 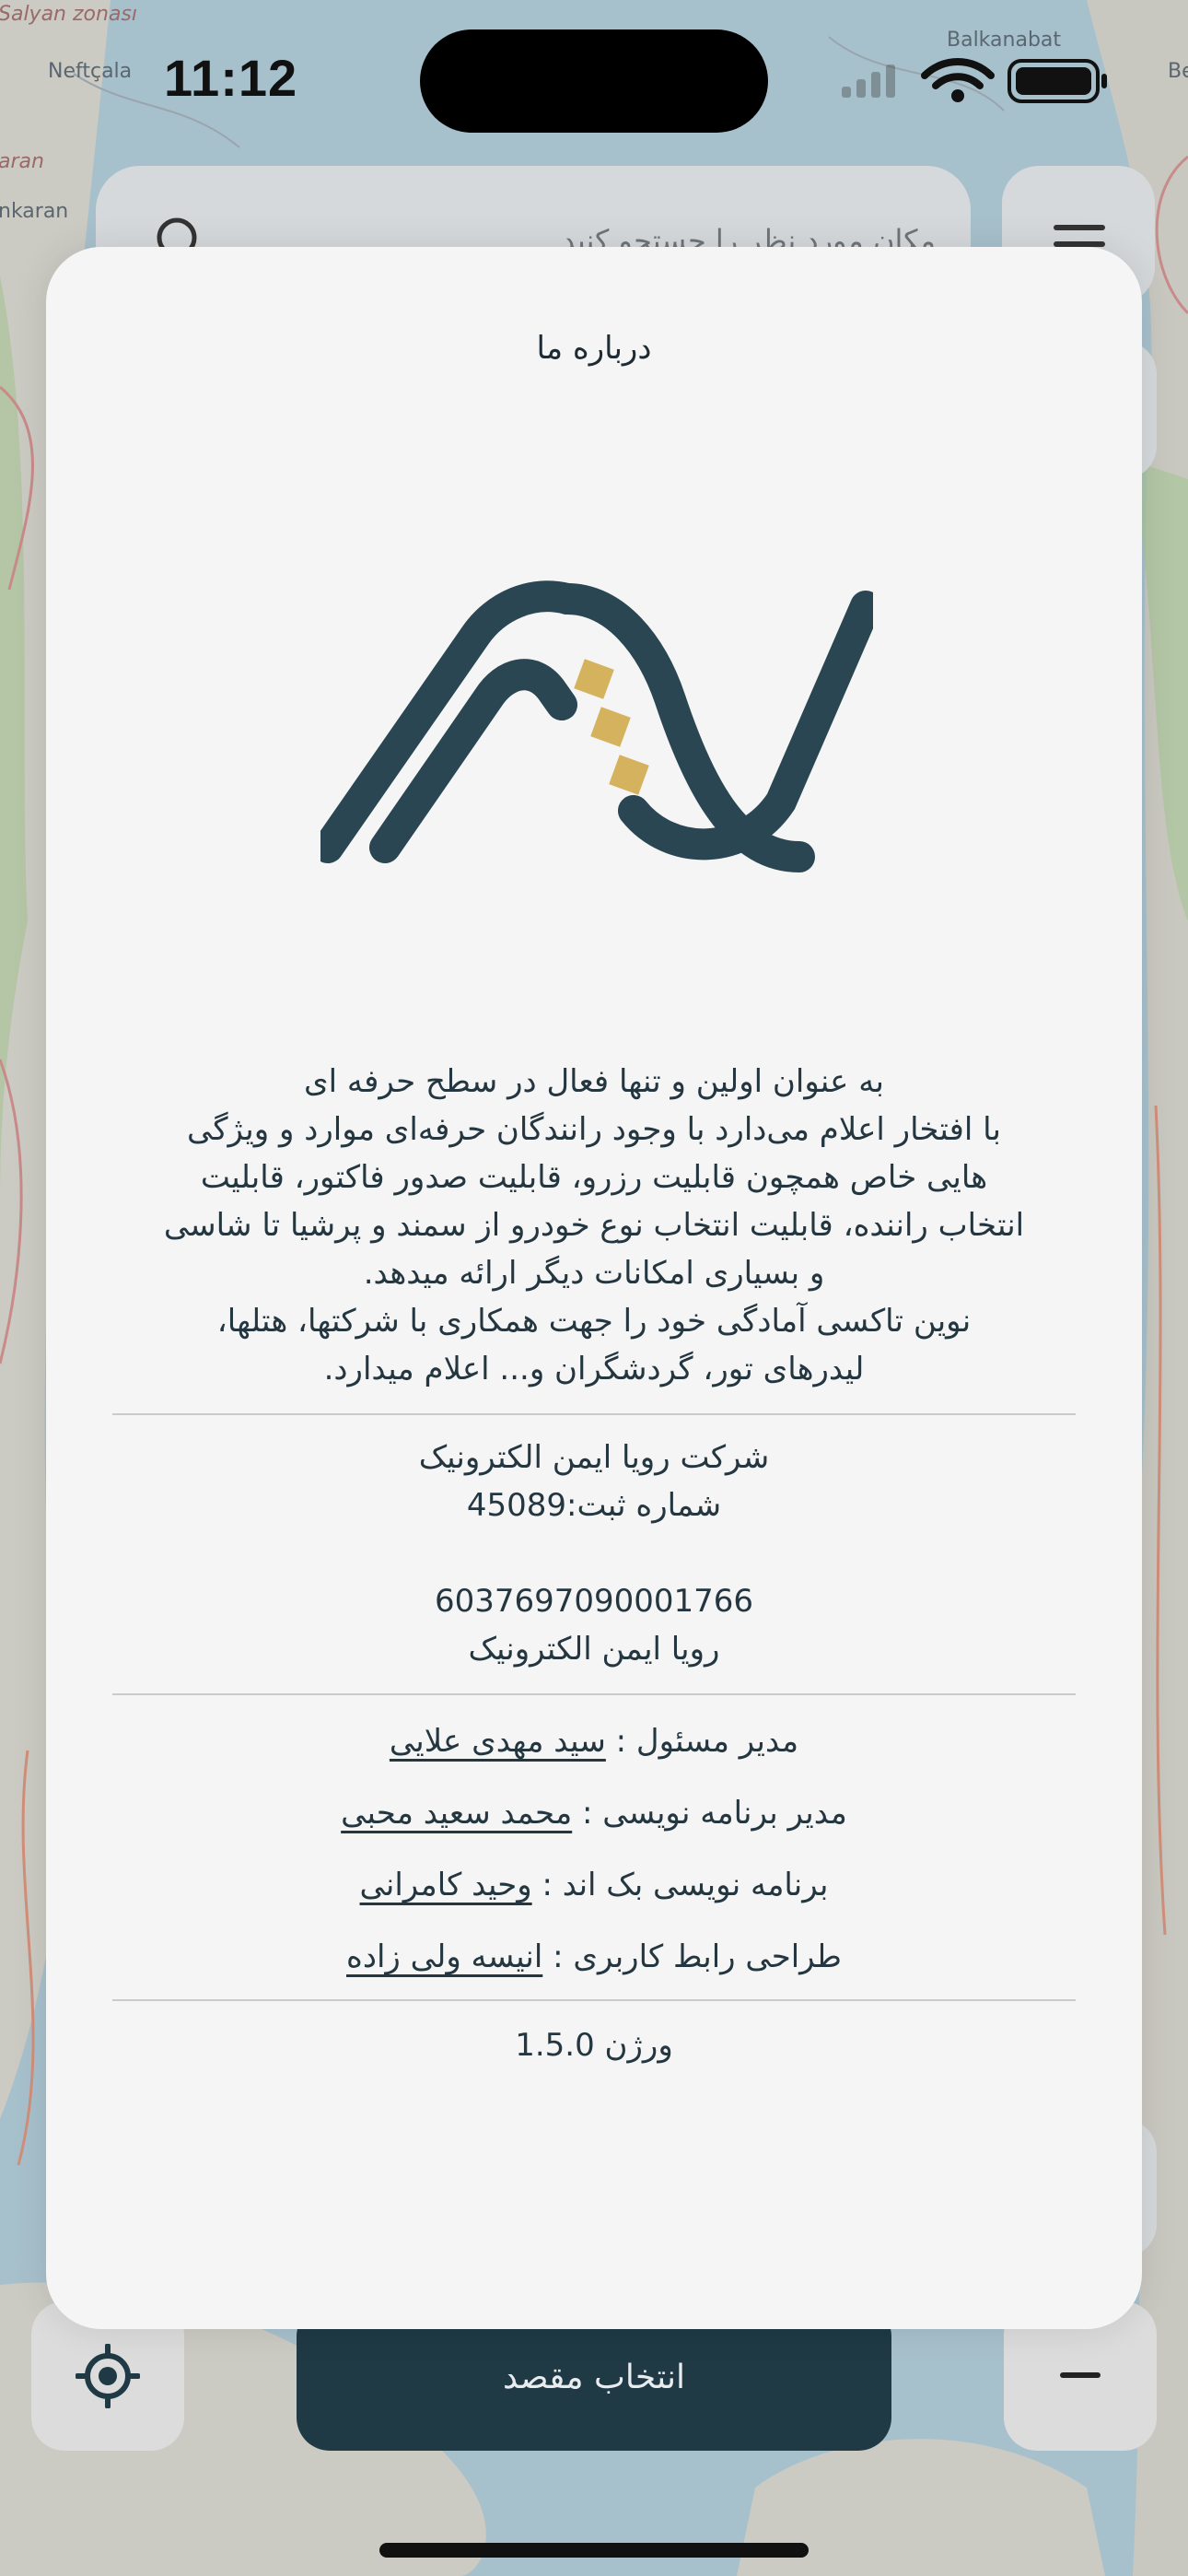 What do you see at coordinates (68, 14) in the screenshot?
I see `map-label: Salyan zonası` at bounding box center [68, 14].